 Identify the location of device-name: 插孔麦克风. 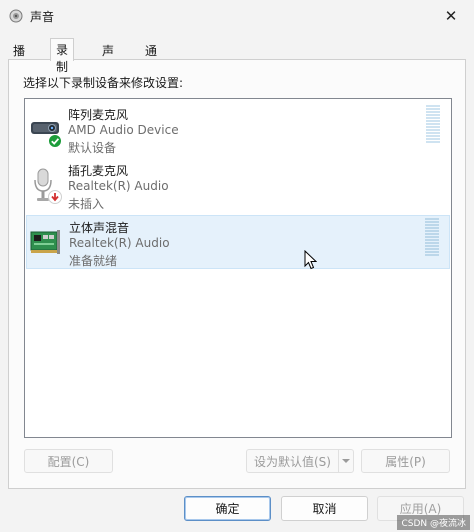
(98, 171).